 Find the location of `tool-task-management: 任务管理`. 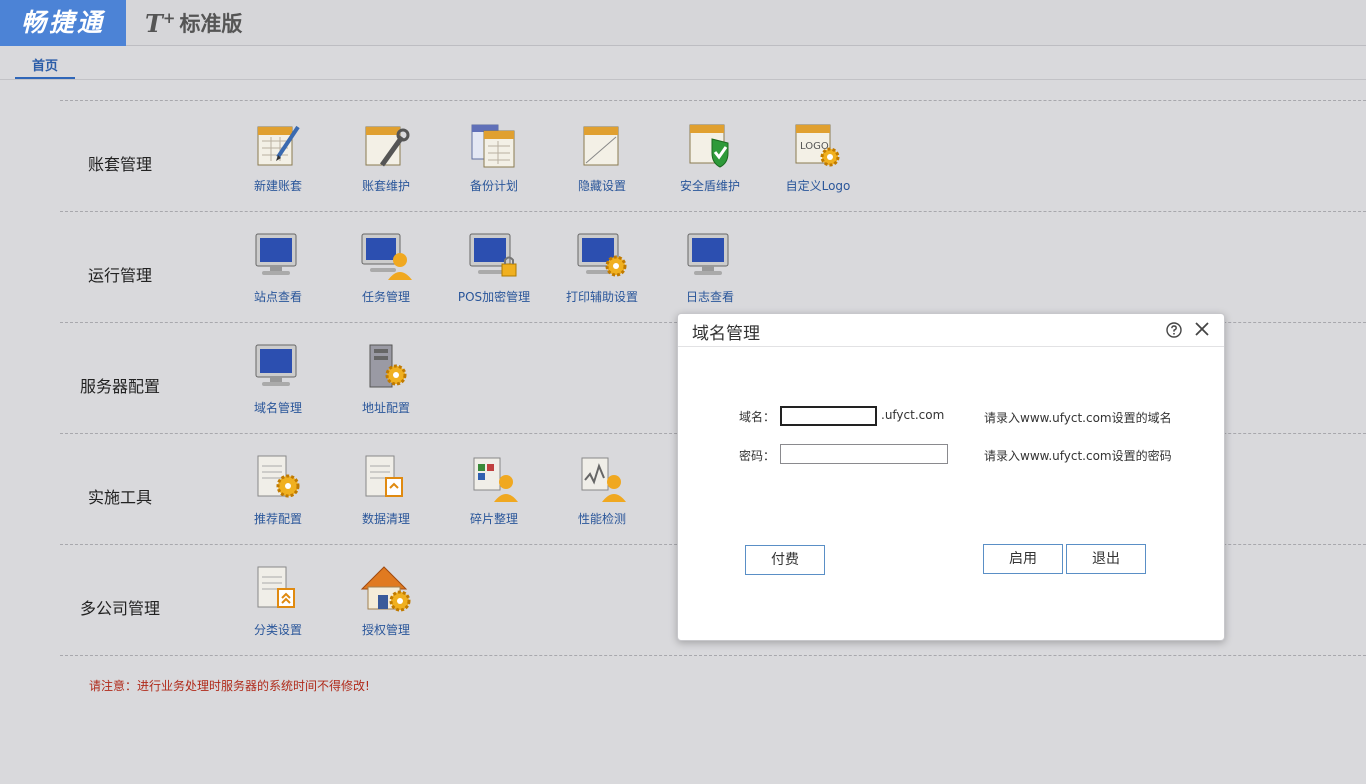

tool-task-management: 任务管理 is located at coordinates (386, 267).